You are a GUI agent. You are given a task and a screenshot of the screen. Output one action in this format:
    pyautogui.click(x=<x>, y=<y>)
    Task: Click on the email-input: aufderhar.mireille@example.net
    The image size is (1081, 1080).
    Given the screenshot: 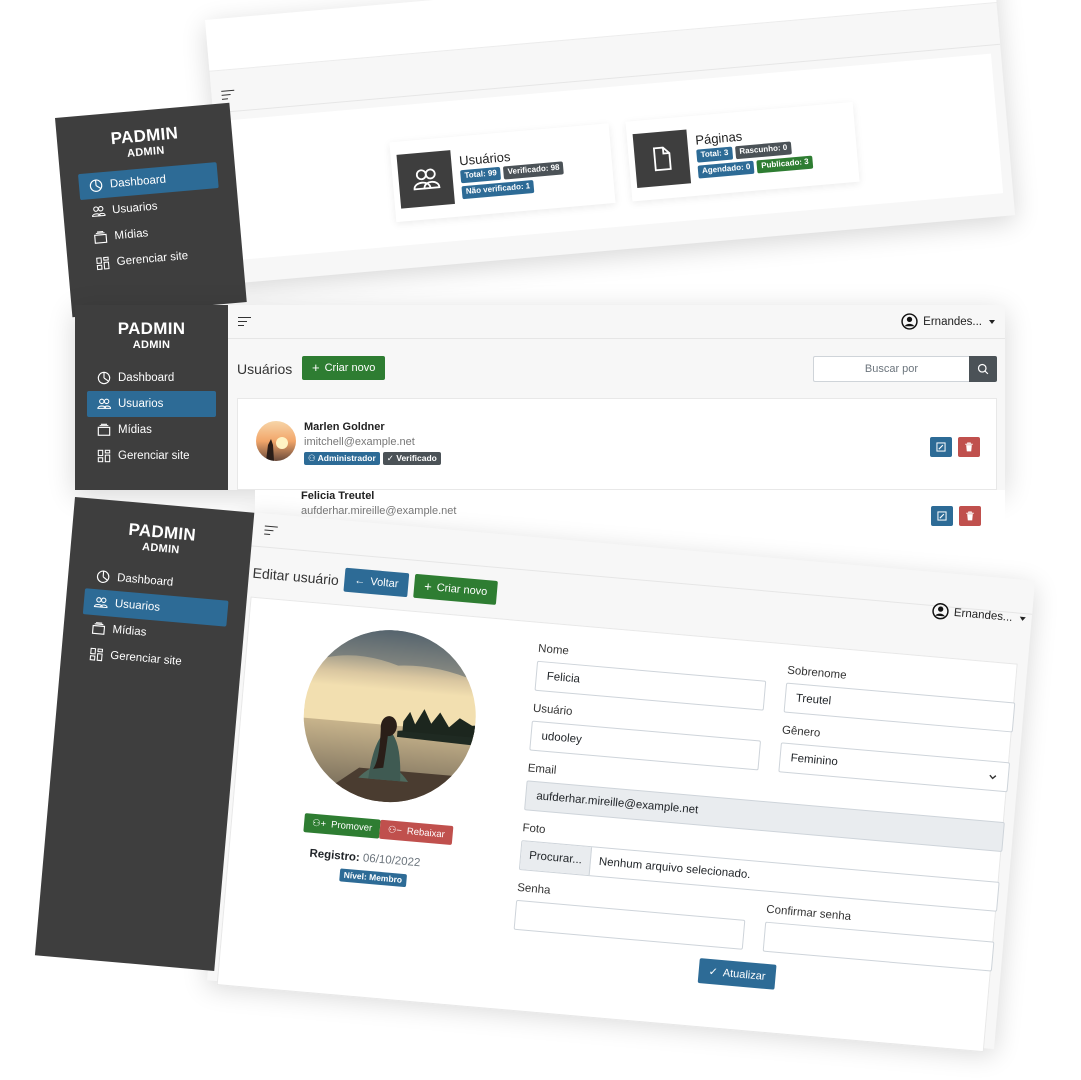 What is the action you would take?
    pyautogui.click(x=764, y=816)
    